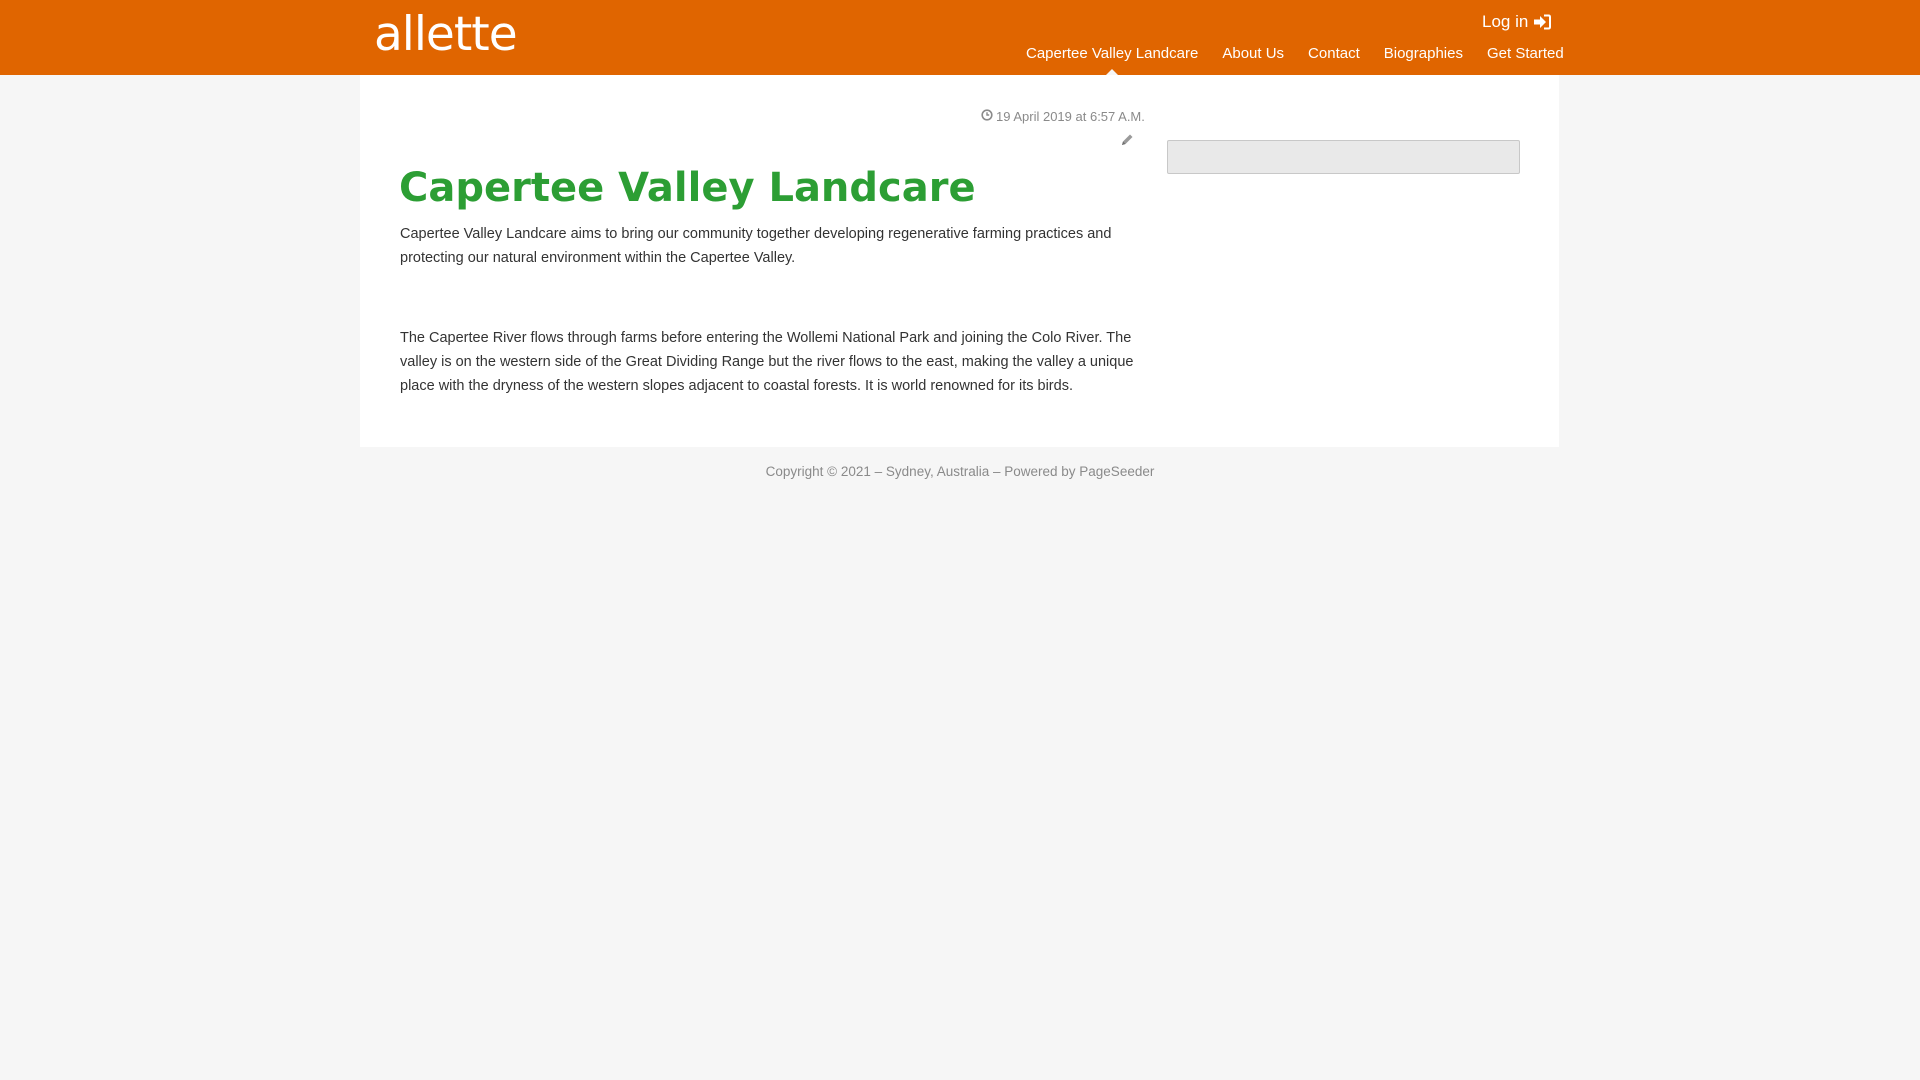  Describe the element at coordinates (1127, 140) in the screenshot. I see `pencil-icon` at that location.